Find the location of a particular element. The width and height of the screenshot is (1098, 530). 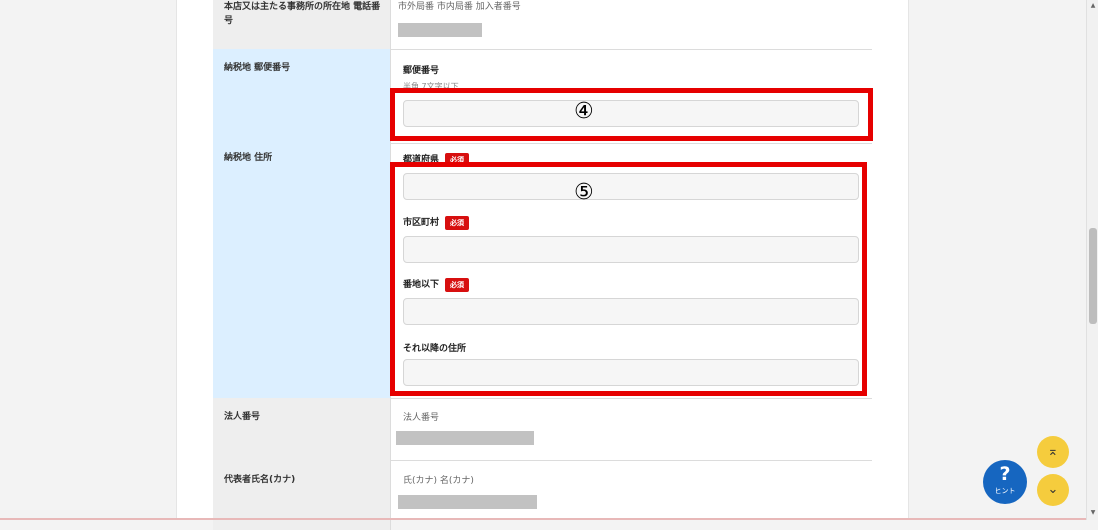

row-head-office-phone: 本店又は主たる事務所の所在地 電話番号 市外局番 市内局番 加入者番号 is located at coordinates (542, 25).